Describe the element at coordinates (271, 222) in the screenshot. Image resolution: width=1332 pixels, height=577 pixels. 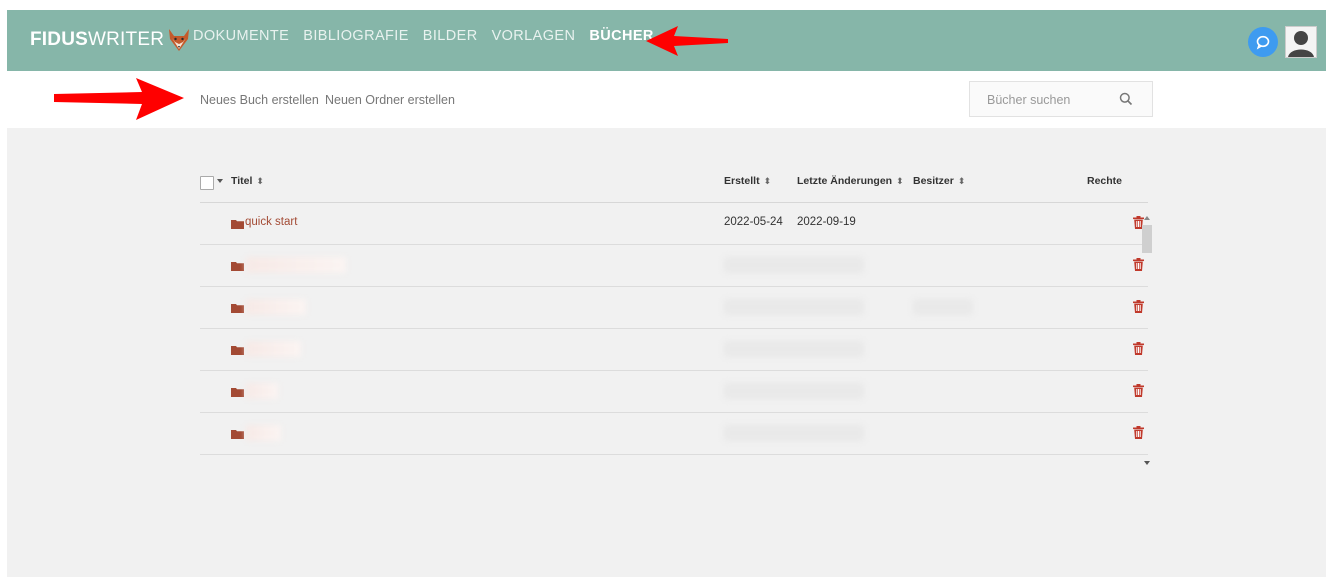
I see `row-title-link: quick start` at that location.